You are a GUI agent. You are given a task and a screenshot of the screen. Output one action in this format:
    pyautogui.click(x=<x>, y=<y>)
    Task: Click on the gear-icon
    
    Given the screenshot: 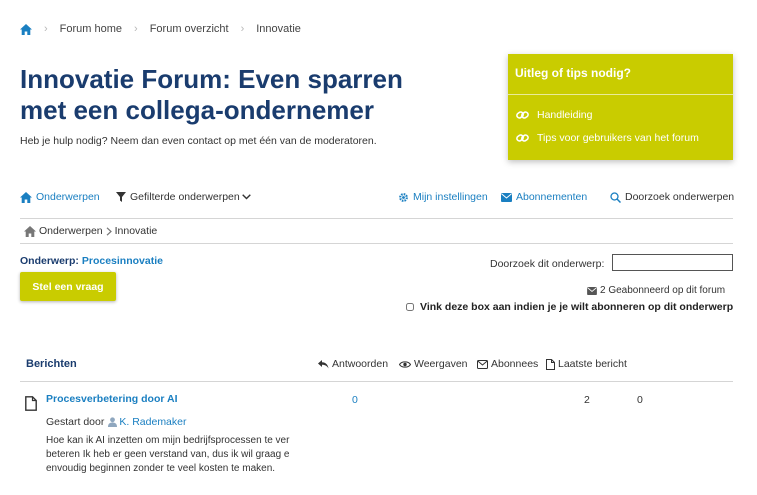 What is the action you would take?
    pyautogui.click(x=403, y=197)
    